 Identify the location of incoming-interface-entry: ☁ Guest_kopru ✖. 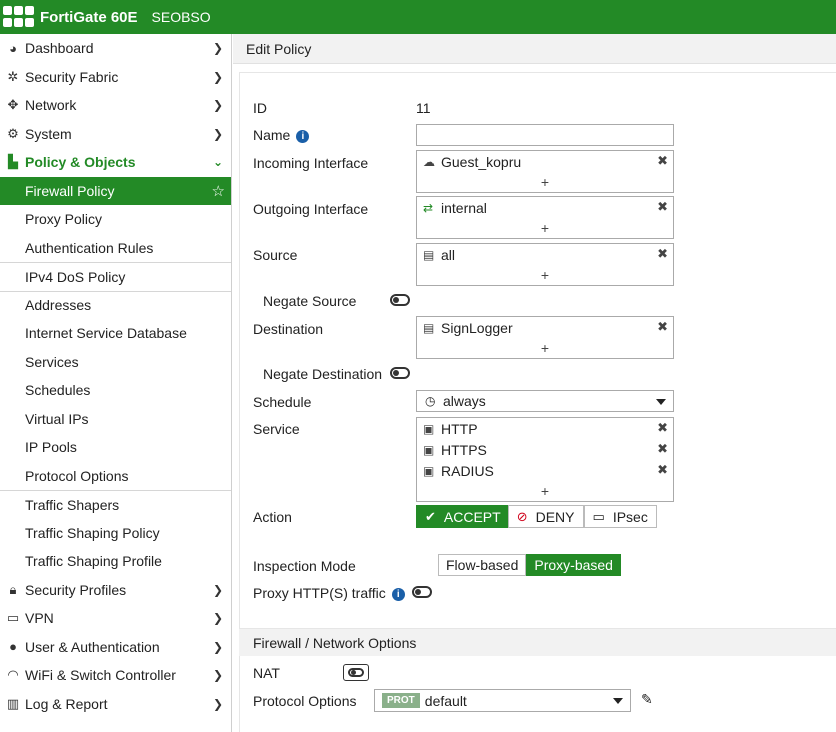
(545, 161).